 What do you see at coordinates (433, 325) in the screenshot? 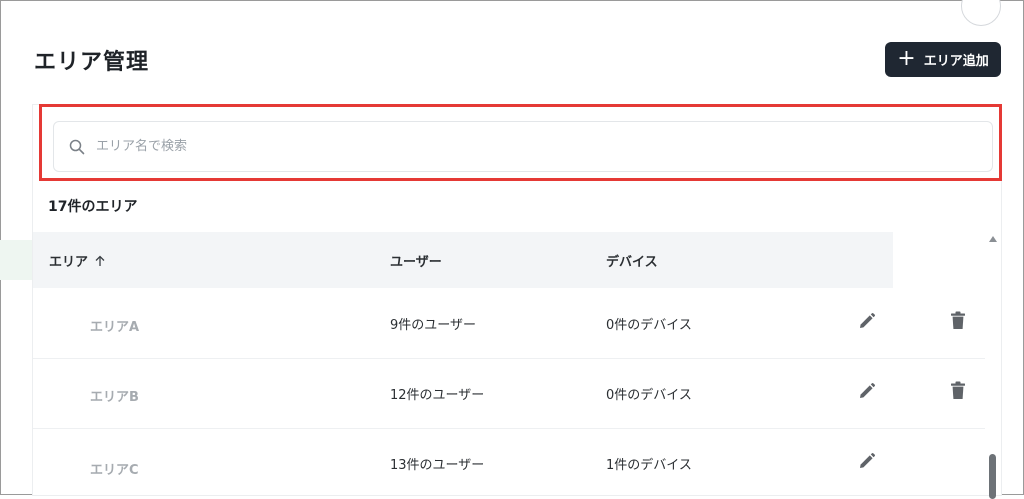
I see `user-count: 9件のユーザー` at bounding box center [433, 325].